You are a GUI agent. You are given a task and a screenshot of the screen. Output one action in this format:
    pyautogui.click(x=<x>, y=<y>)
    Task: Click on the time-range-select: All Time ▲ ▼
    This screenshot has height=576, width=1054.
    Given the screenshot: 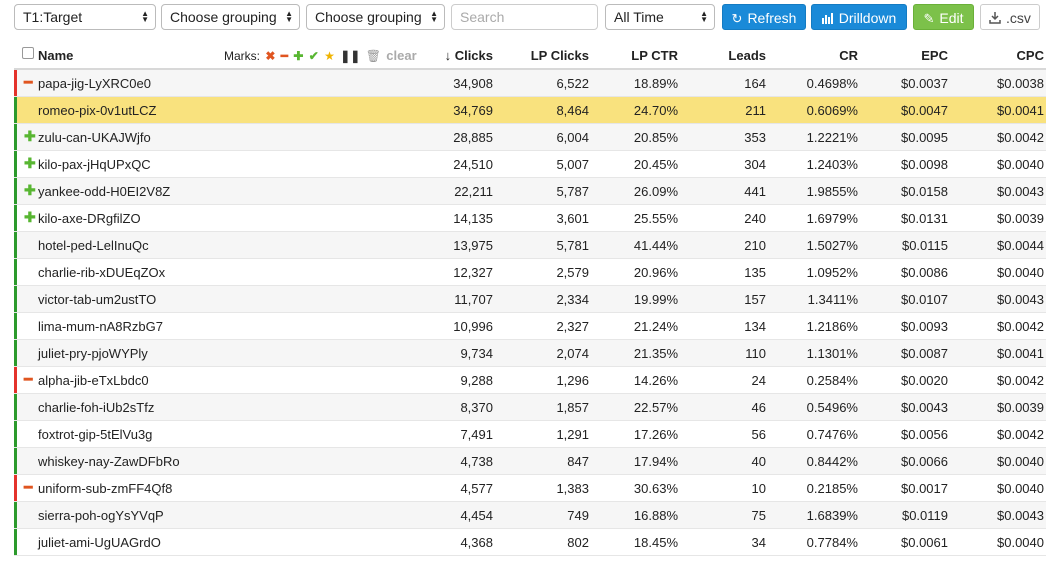 What is the action you would take?
    pyautogui.click(x=660, y=17)
    